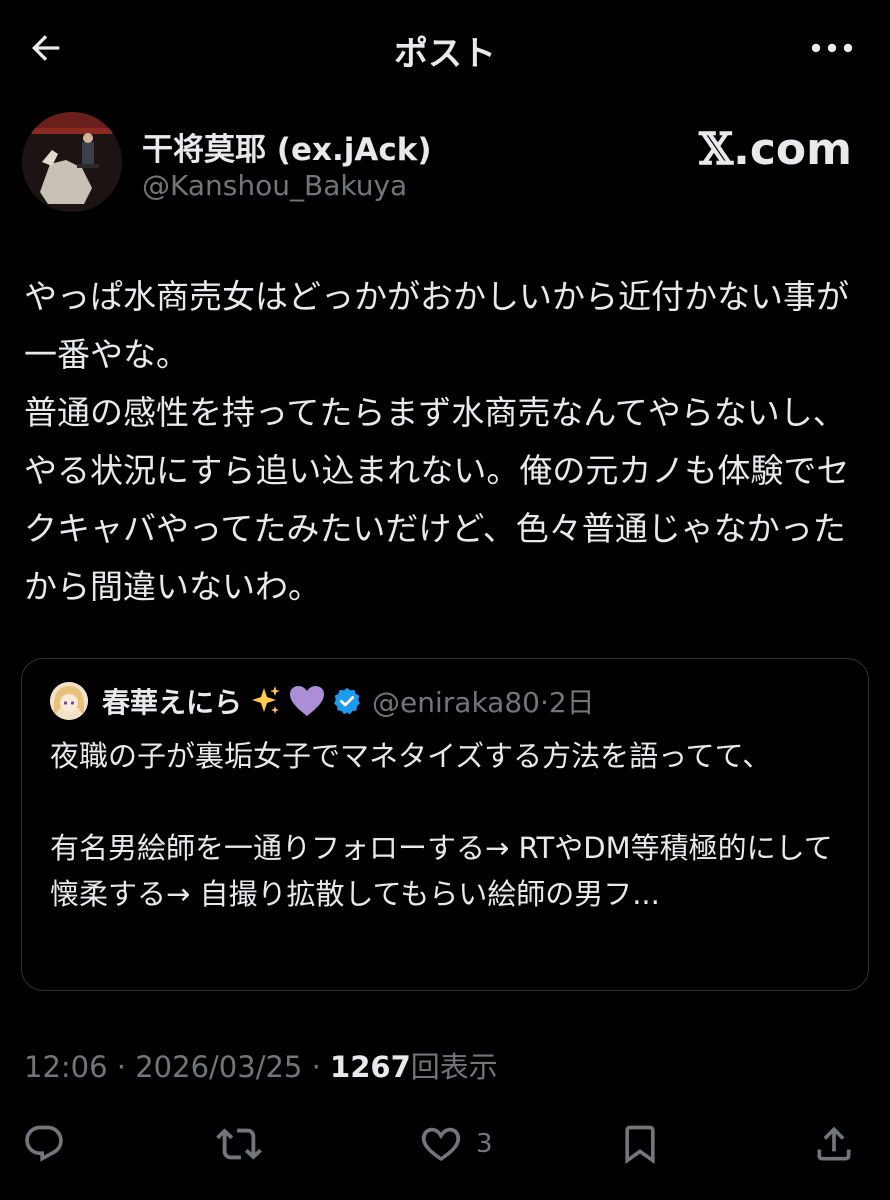  I want to click on sparkles-icon, so click(265, 701).